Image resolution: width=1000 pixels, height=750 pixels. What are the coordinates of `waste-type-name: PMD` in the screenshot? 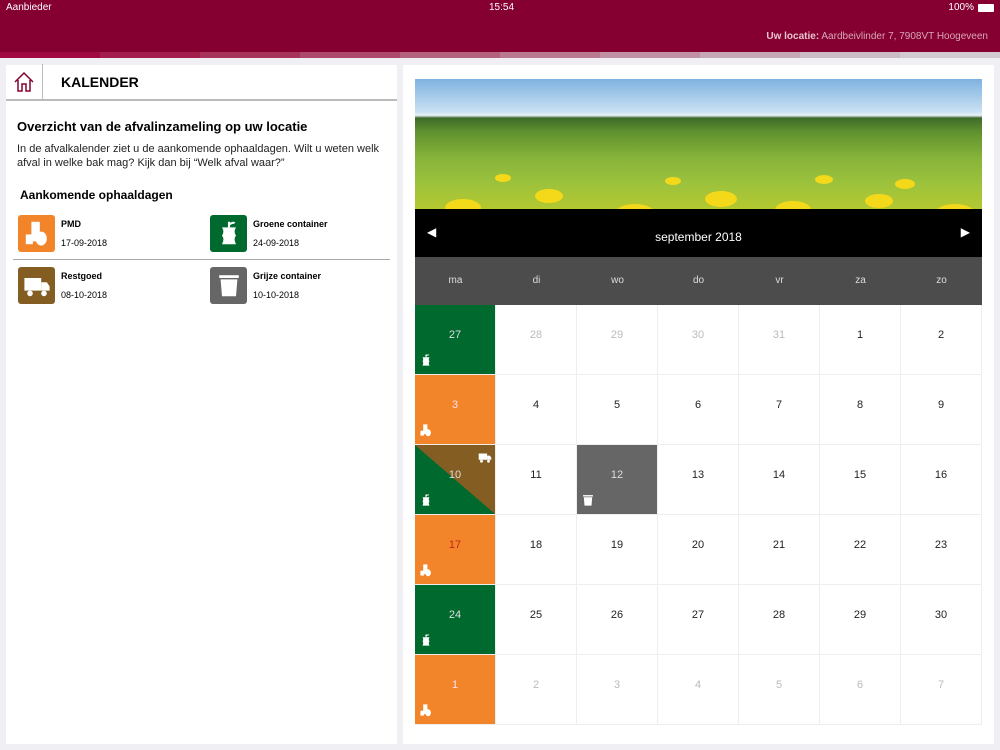 It's located at (71, 223).